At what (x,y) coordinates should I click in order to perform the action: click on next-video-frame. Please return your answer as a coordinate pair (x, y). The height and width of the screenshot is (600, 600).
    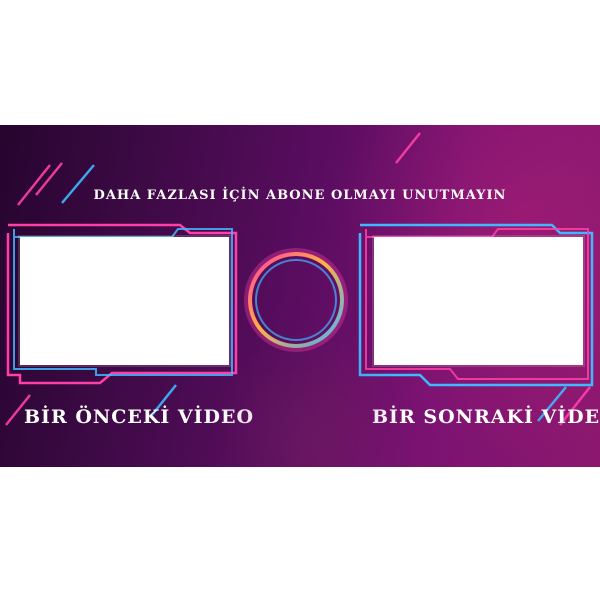
    Looking at the image, I should click on (478, 301).